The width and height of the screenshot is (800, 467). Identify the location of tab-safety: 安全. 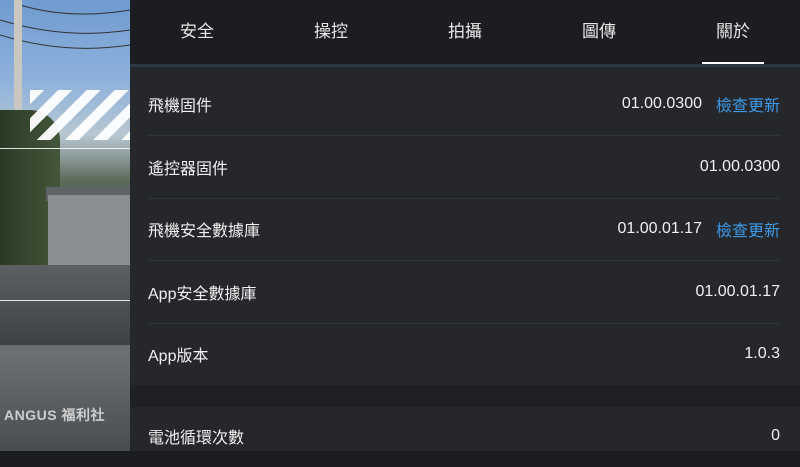
(197, 32).